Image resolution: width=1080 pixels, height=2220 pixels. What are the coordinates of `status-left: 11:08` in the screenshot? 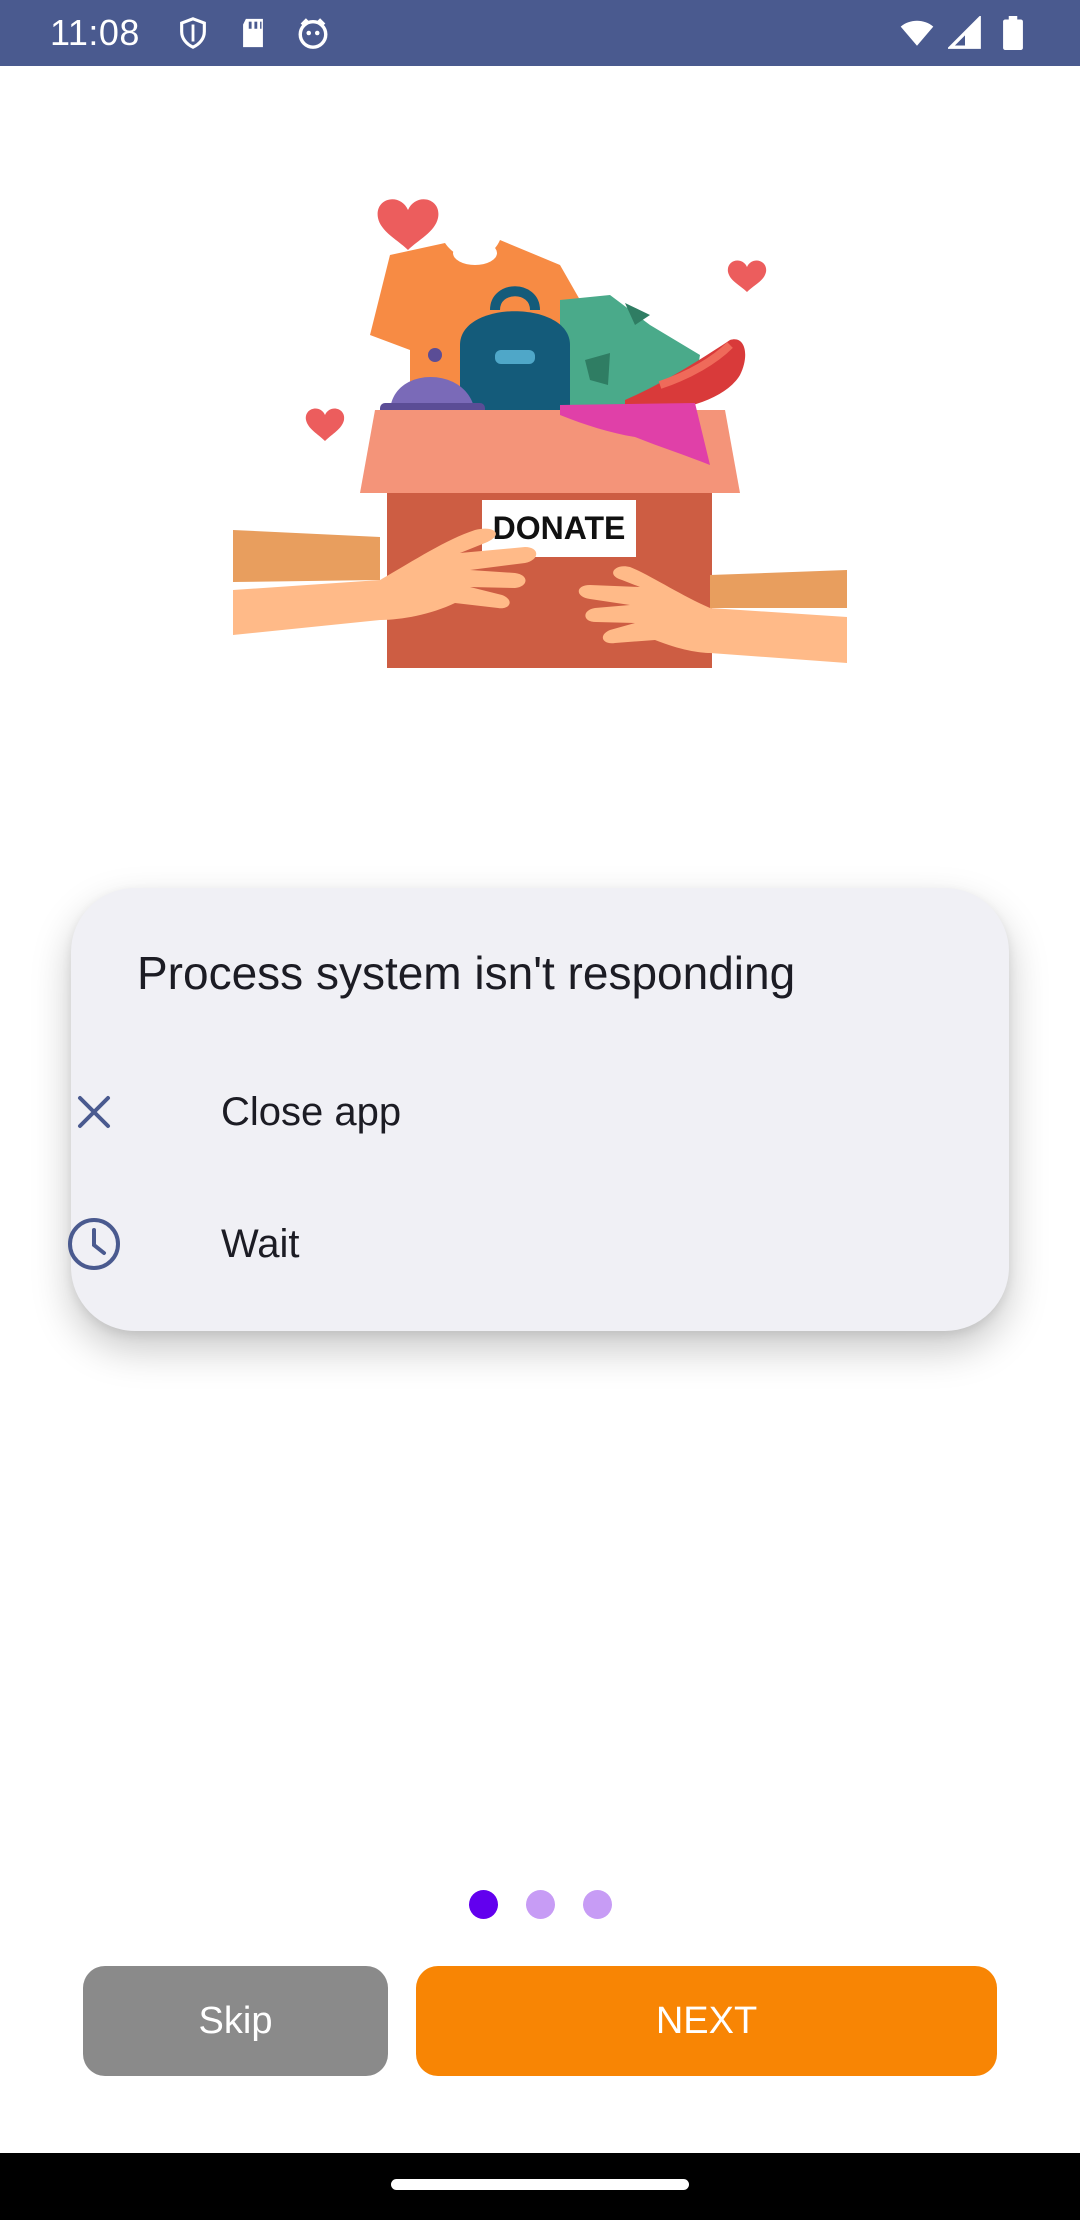 It's located at (190, 33).